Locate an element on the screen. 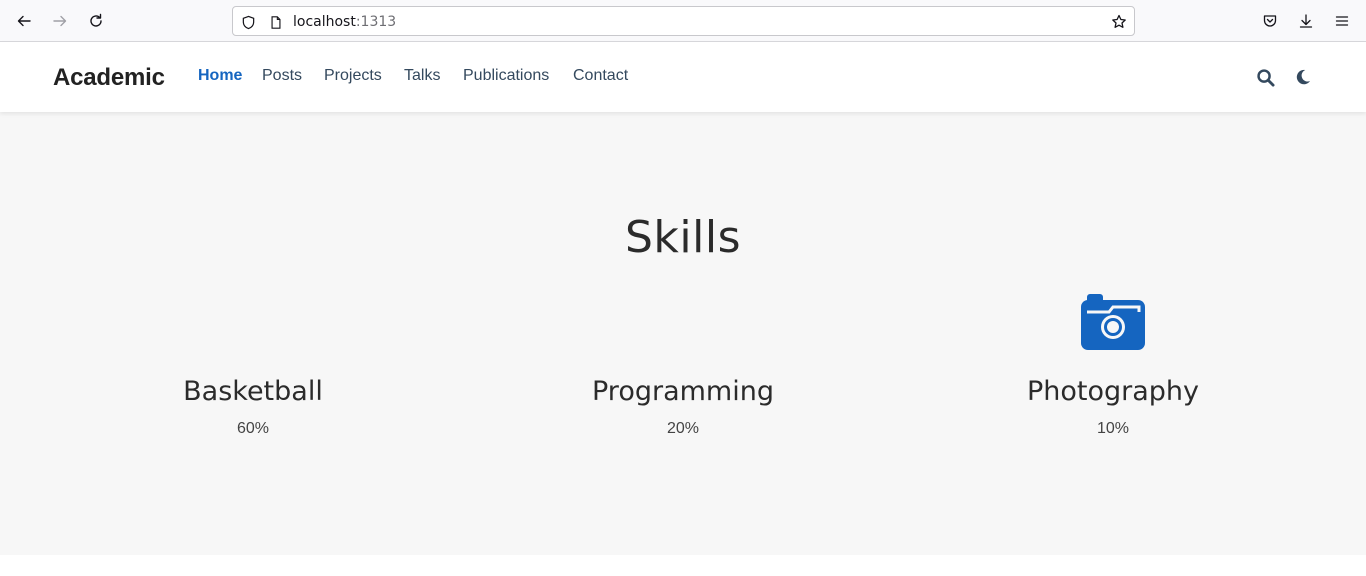  skill-description: 20% is located at coordinates (683, 428).